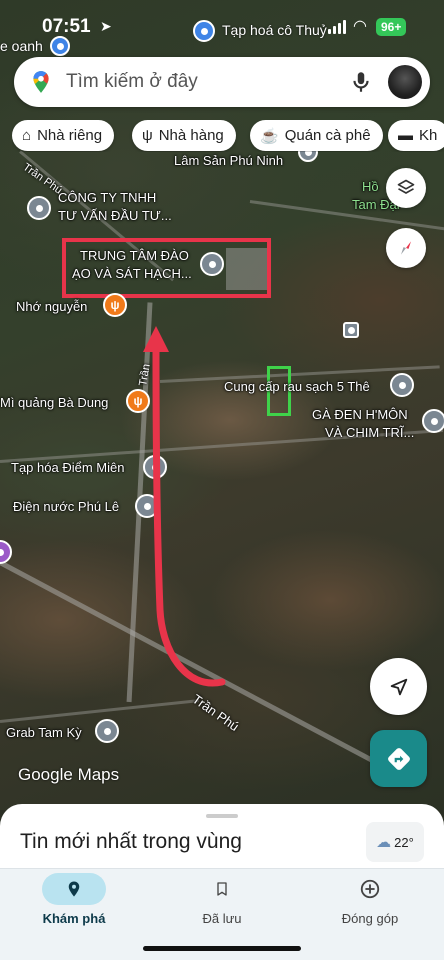 This screenshot has height=960, width=444. What do you see at coordinates (405, 82) in the screenshot?
I see `avatar` at bounding box center [405, 82].